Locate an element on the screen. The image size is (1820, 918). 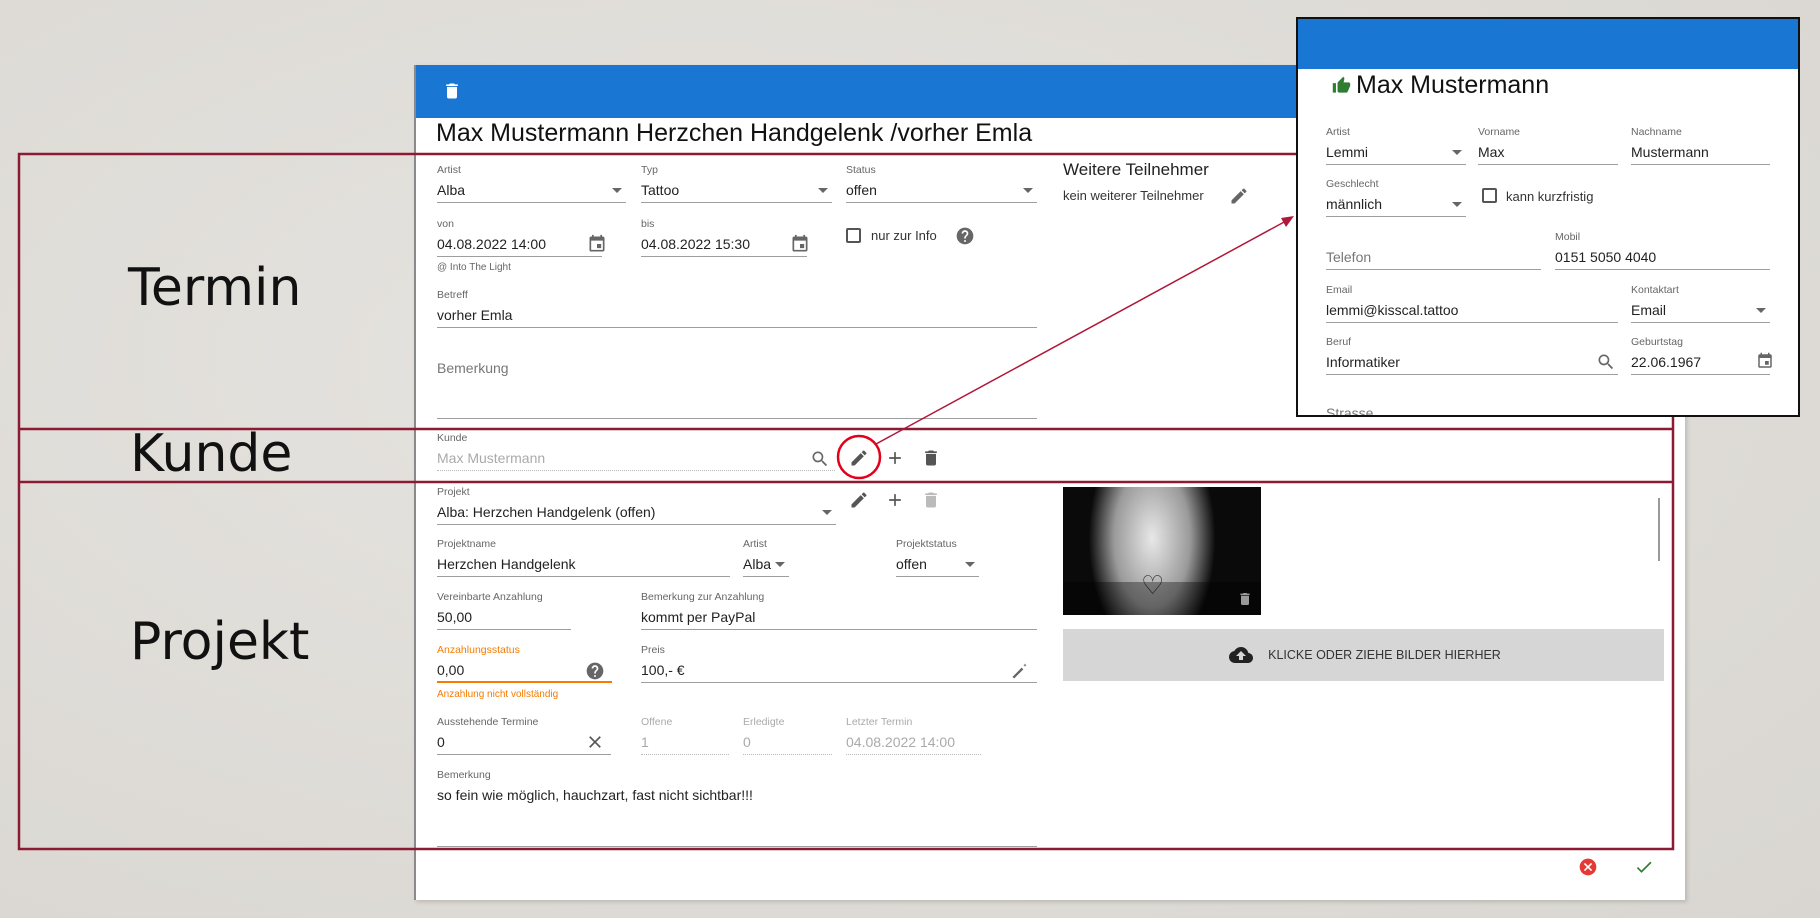
label: Nachname is located at coordinates (1656, 132).